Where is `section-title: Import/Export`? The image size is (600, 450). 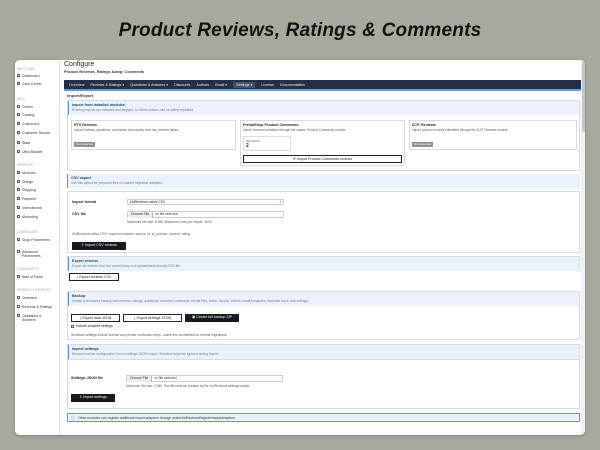 section-title: Import/Export is located at coordinates (80, 95).